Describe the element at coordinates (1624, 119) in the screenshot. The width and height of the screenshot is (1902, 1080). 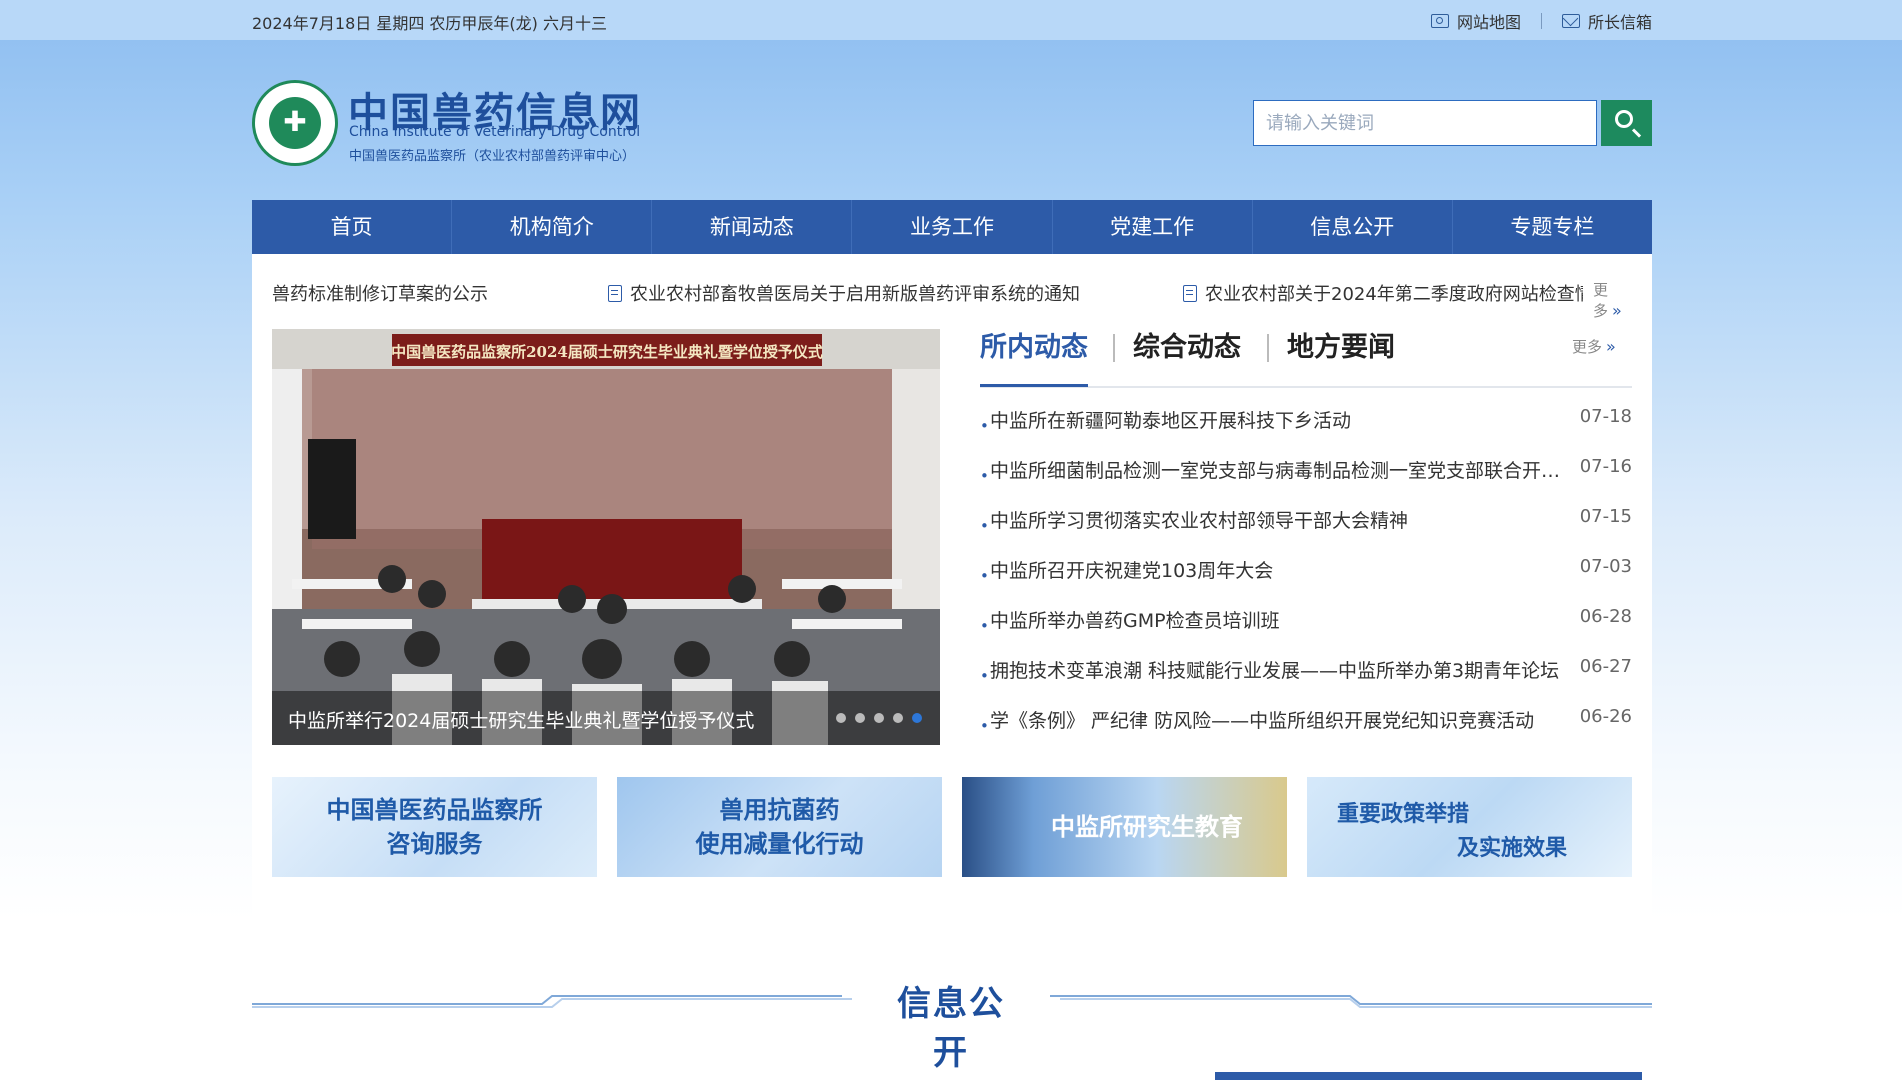
I see `search-icon` at that location.